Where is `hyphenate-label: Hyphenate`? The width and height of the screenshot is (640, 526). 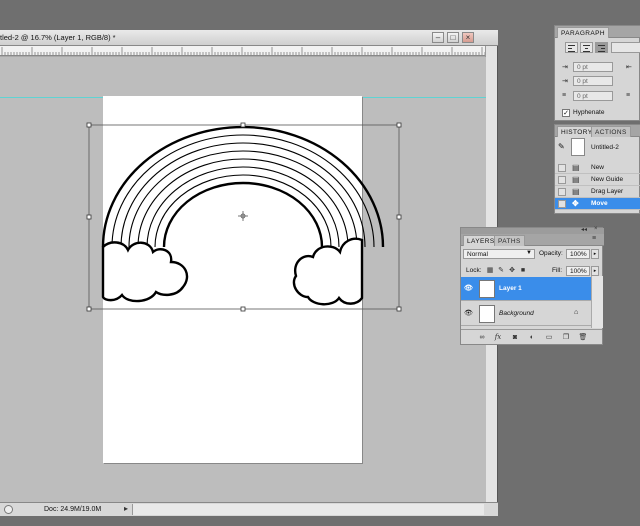 hyphenate-label: Hyphenate is located at coordinates (589, 112).